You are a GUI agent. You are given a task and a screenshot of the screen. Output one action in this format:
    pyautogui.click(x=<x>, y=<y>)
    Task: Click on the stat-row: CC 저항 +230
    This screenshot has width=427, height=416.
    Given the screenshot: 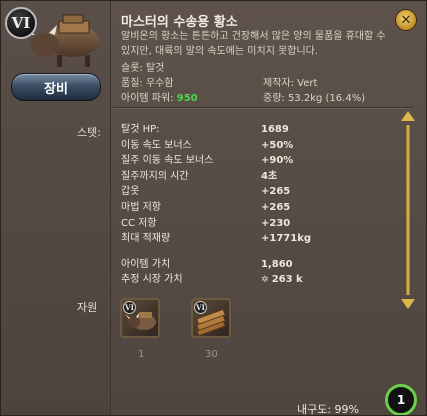 What is the action you would take?
    pyautogui.click(x=216, y=224)
    